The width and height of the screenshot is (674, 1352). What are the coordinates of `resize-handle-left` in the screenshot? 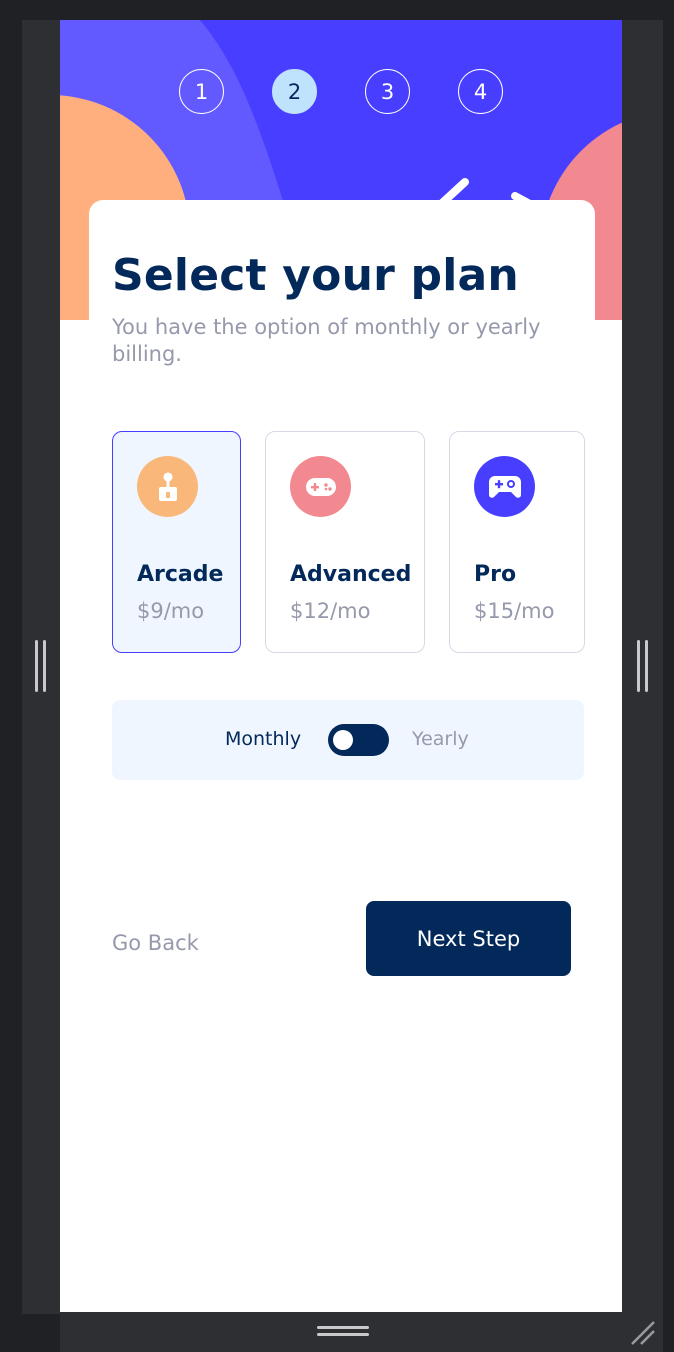 It's located at (41, 666).